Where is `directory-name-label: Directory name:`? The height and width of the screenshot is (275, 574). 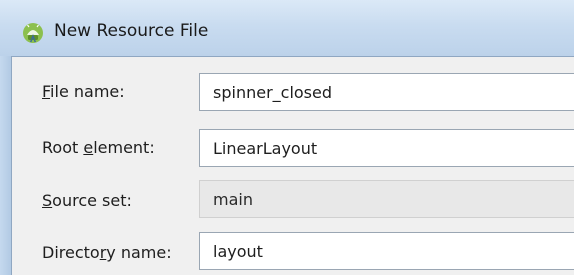
directory-name-label: Directory name: is located at coordinates (107, 252).